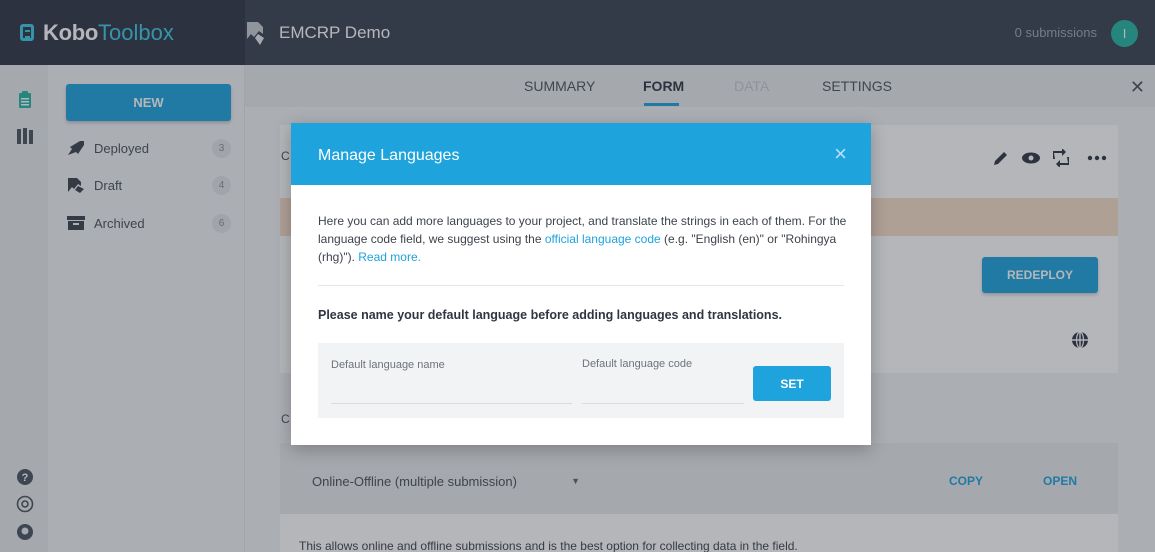 The image size is (1155, 552). I want to click on default-language-code-label: Default language code, so click(637, 364).